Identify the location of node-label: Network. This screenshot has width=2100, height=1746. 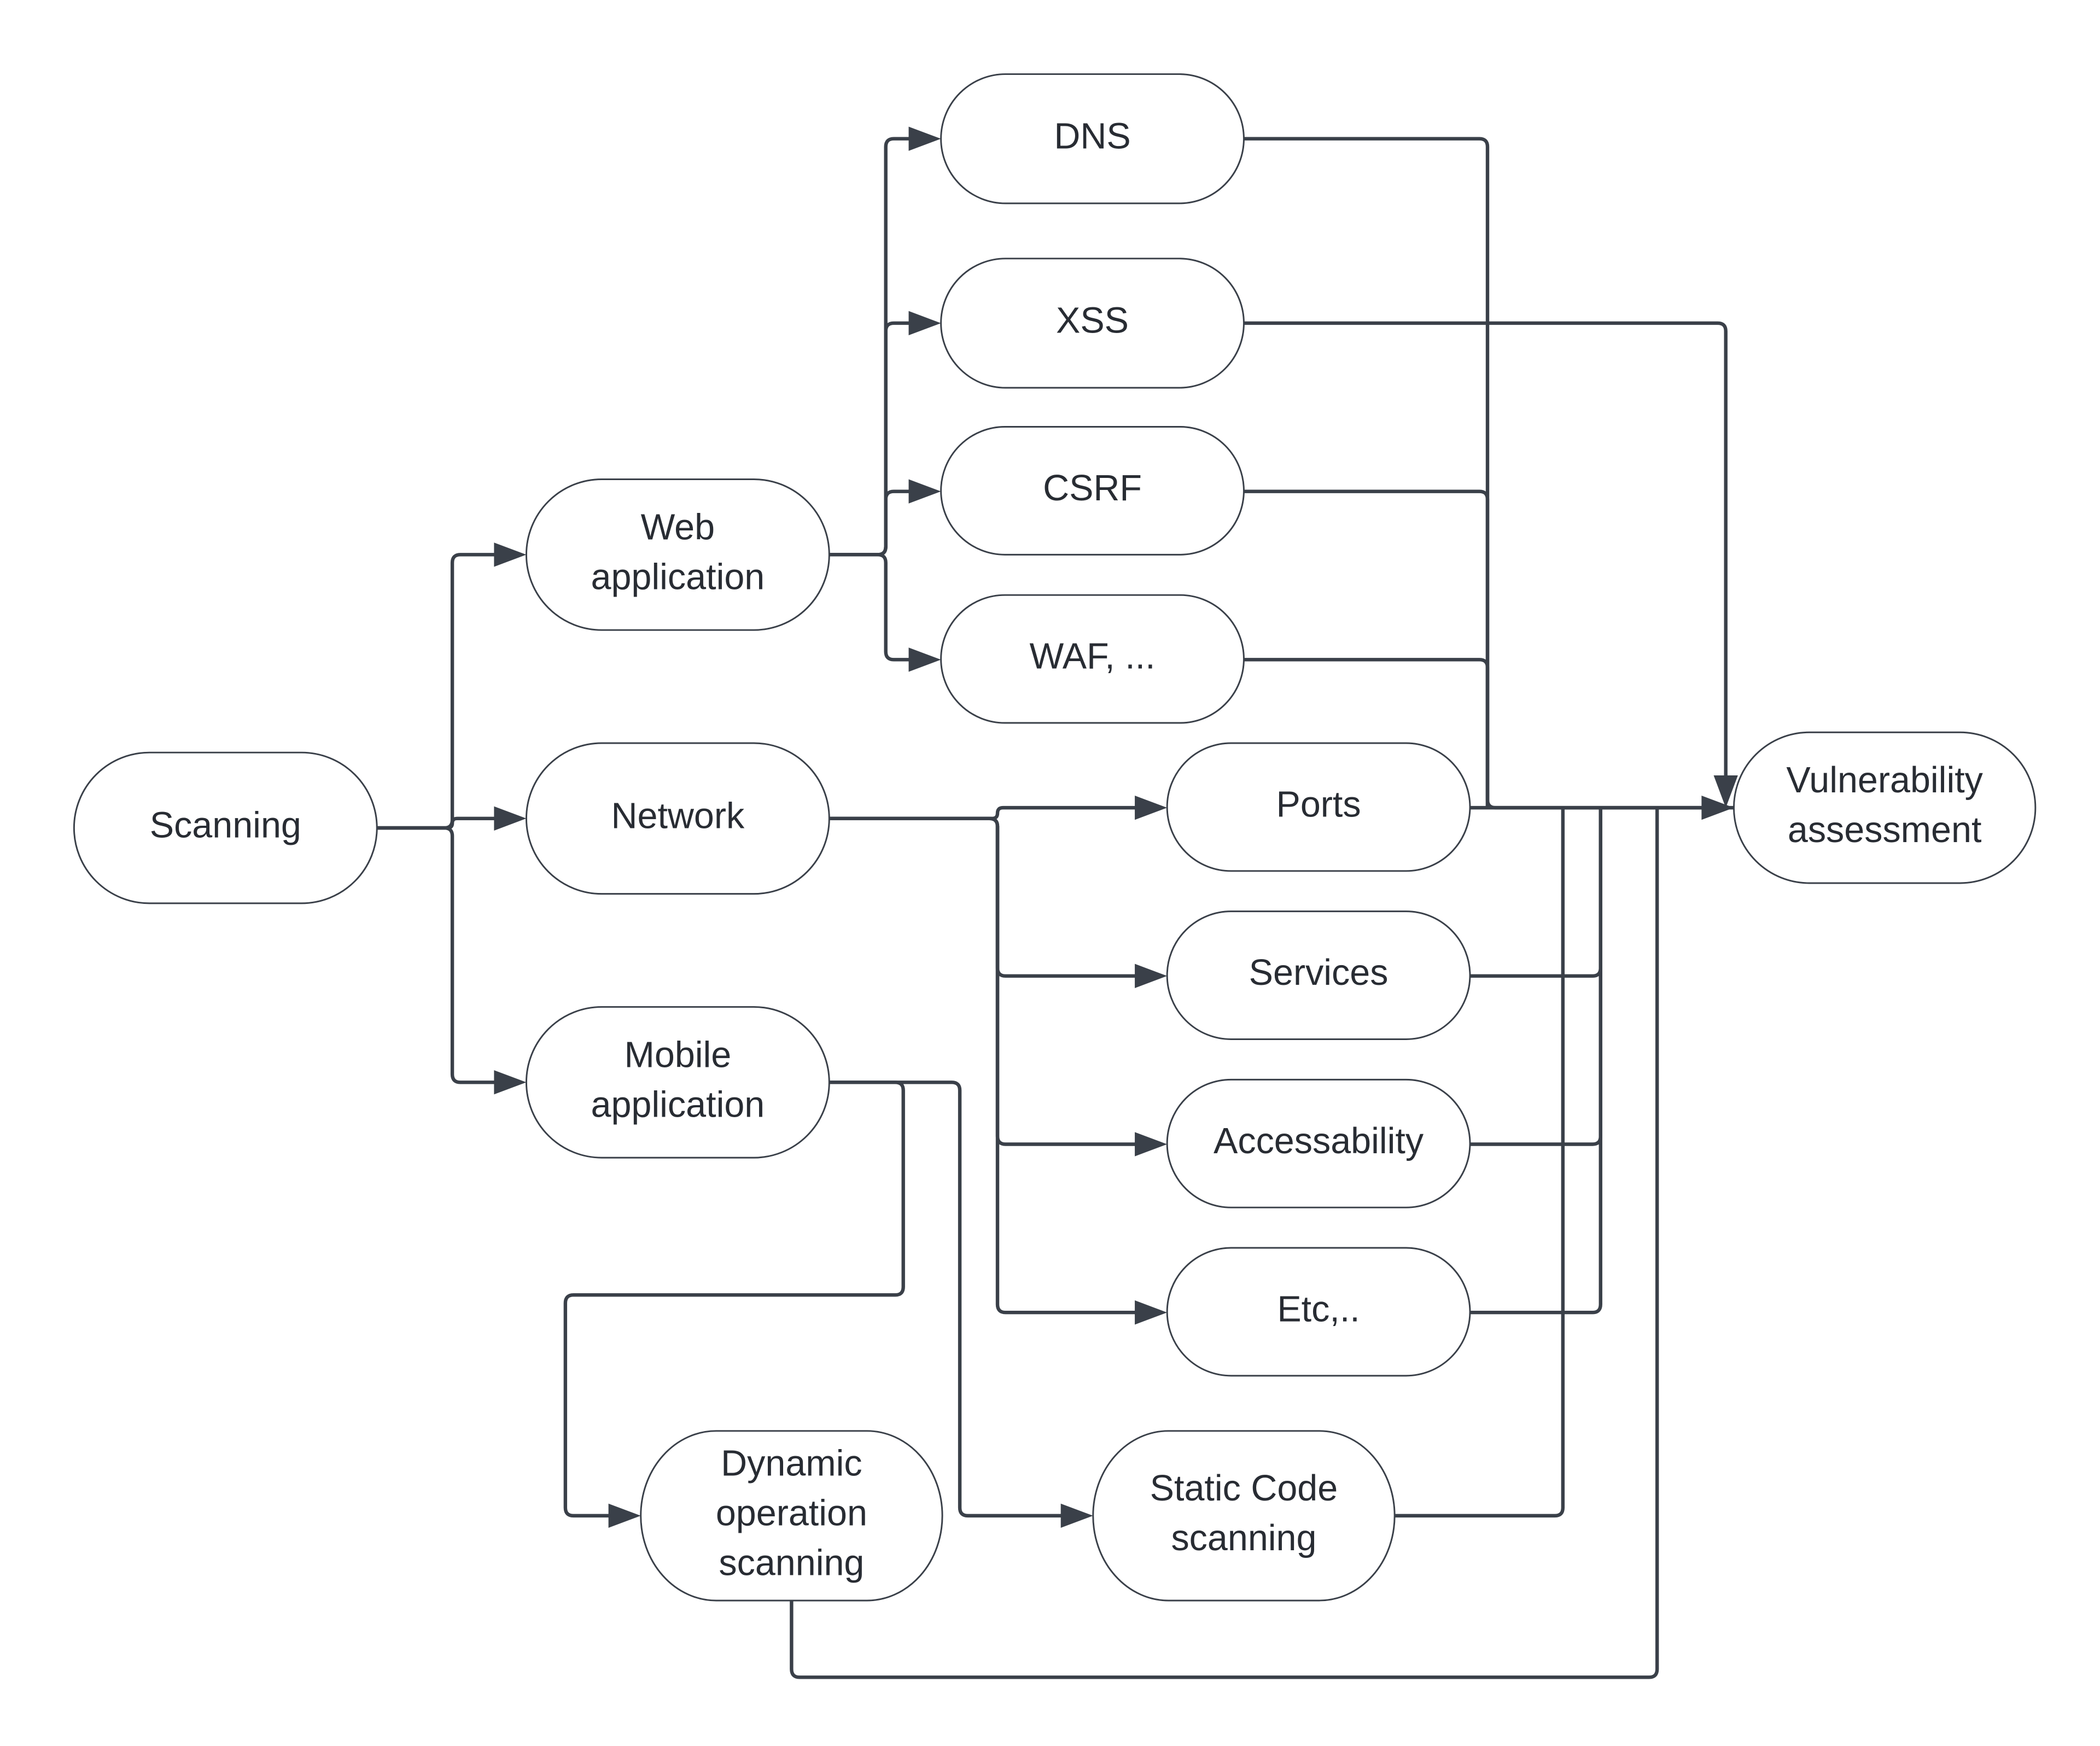
(678, 816).